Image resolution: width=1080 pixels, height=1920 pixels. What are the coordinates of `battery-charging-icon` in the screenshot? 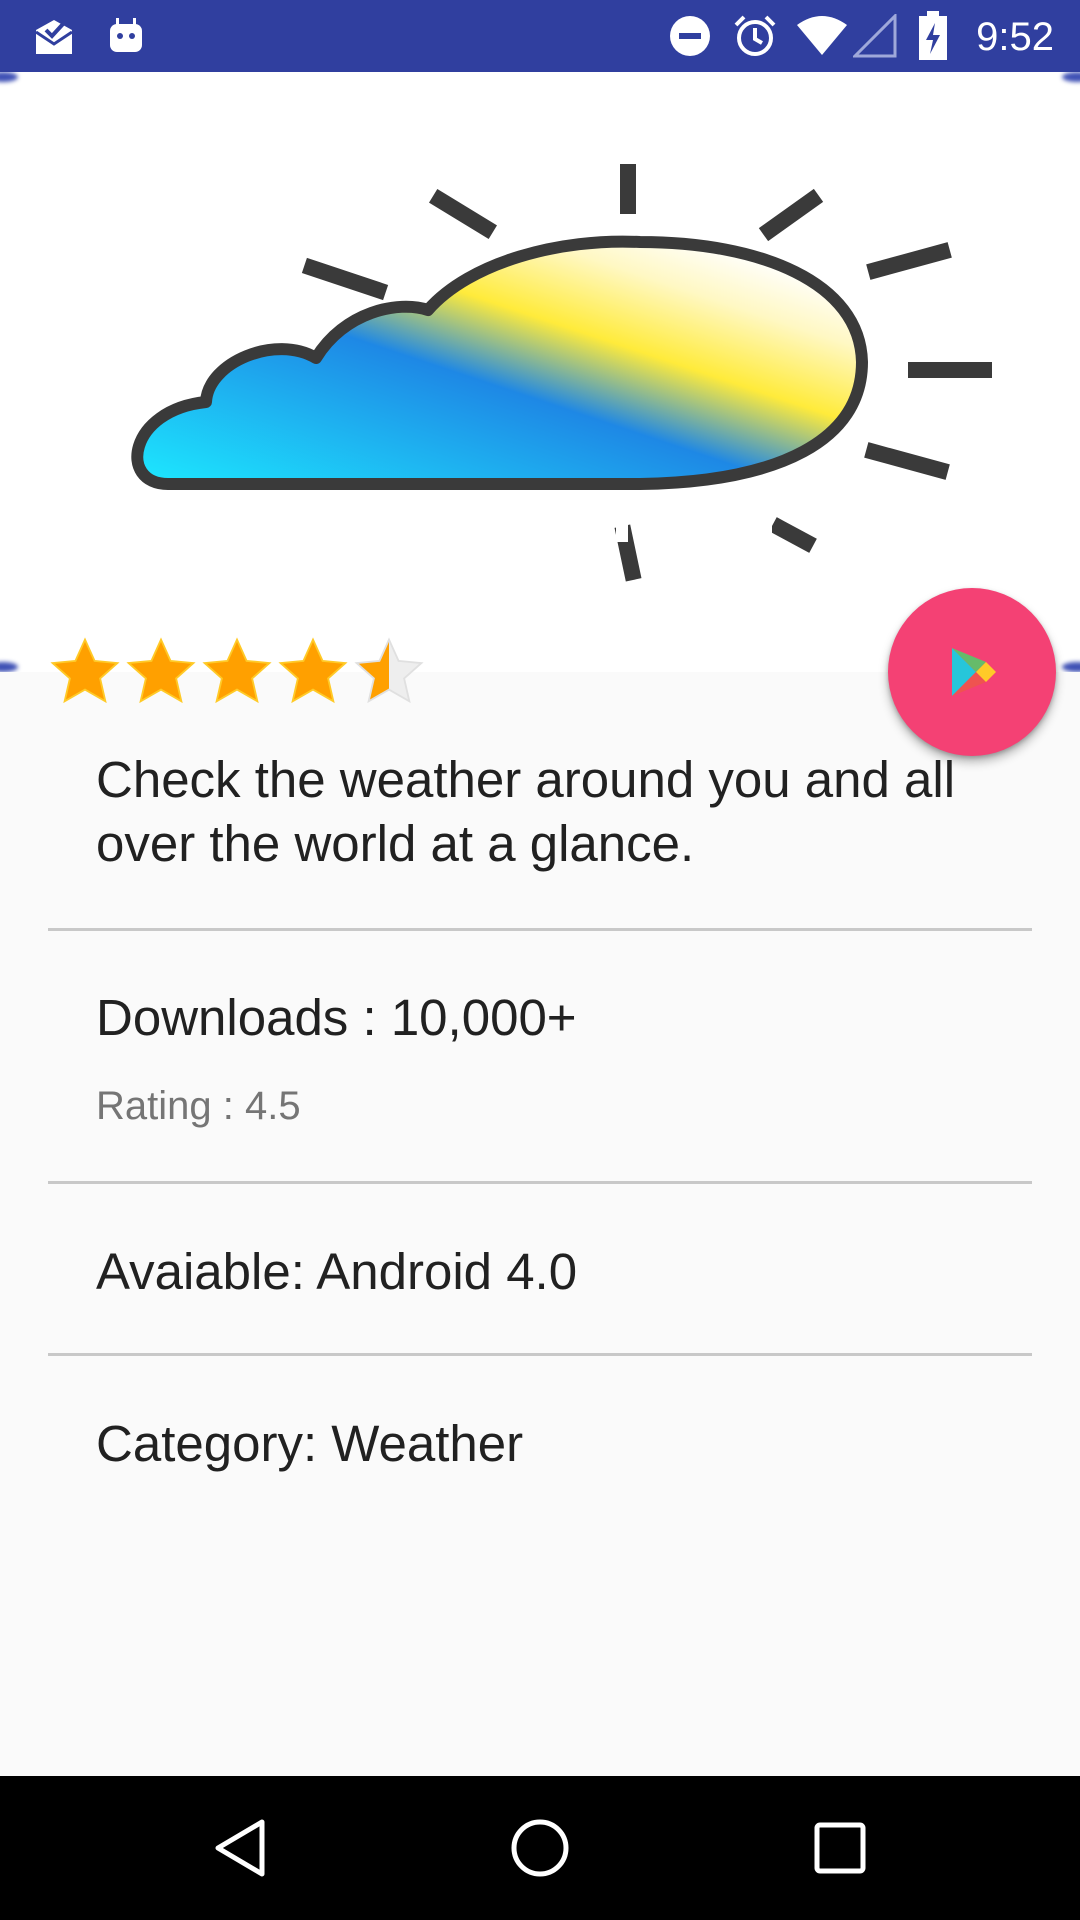 It's located at (933, 36).